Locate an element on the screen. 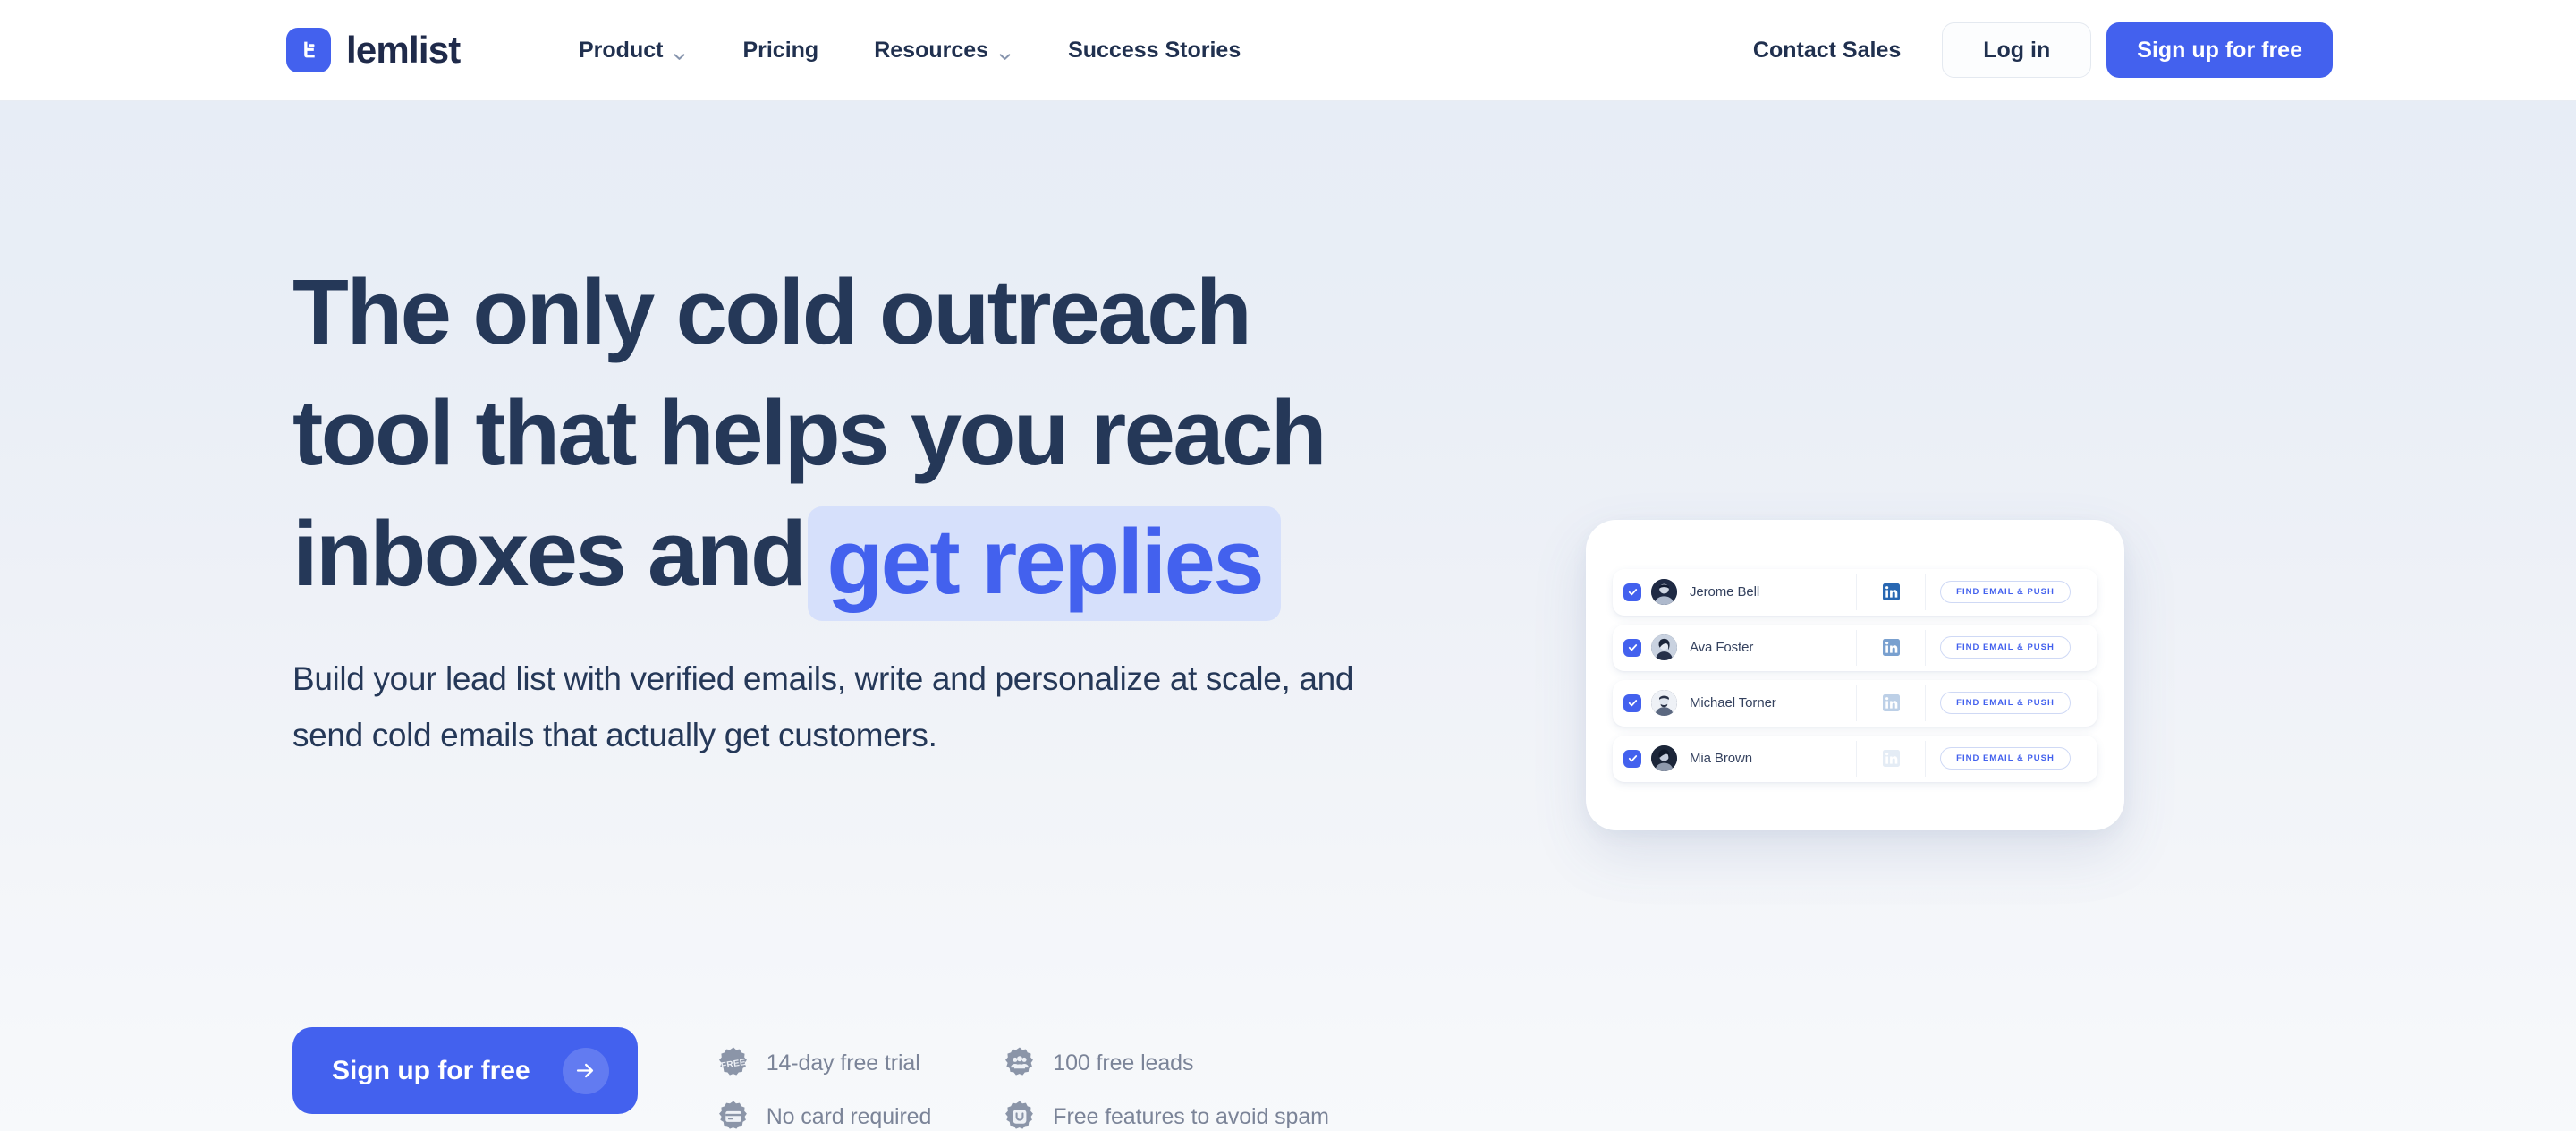  lead-name: Jerome Bell is located at coordinates (1725, 592).